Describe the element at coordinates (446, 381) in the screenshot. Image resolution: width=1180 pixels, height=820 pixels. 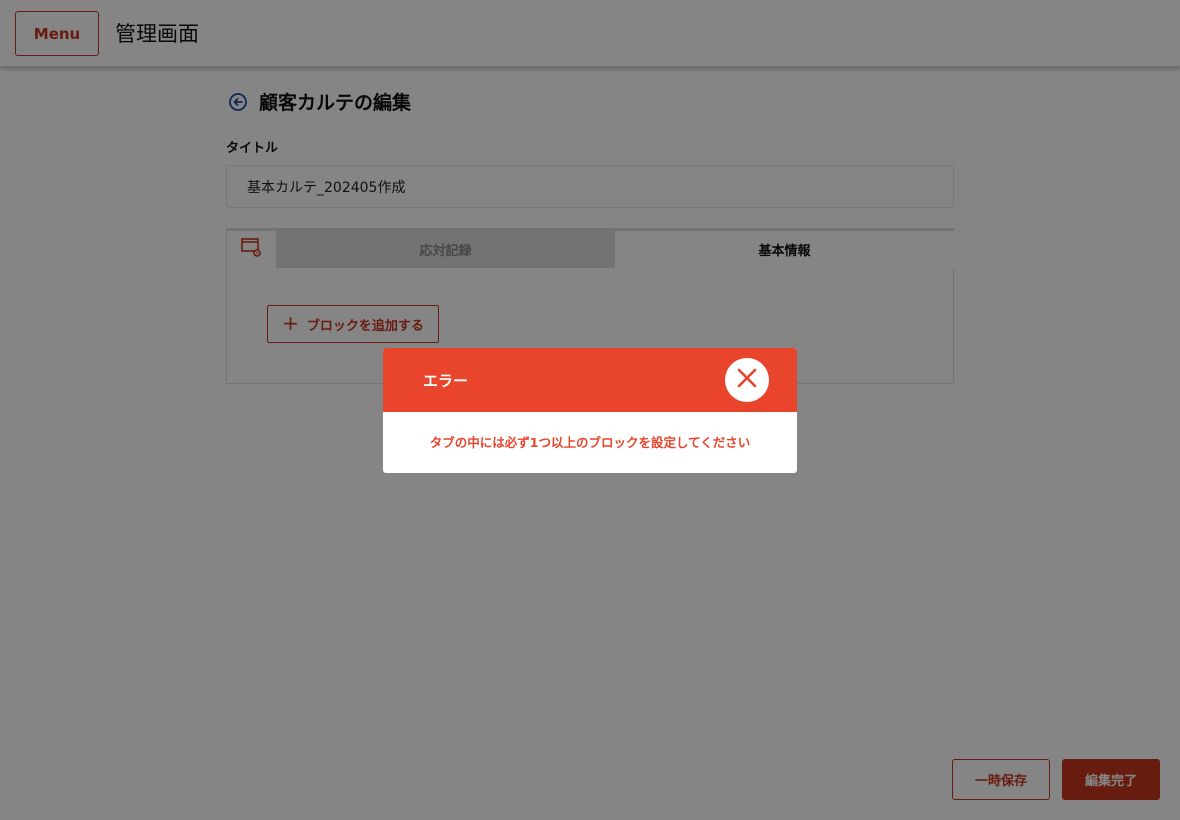
I see `error-modal-title: エラー` at that location.